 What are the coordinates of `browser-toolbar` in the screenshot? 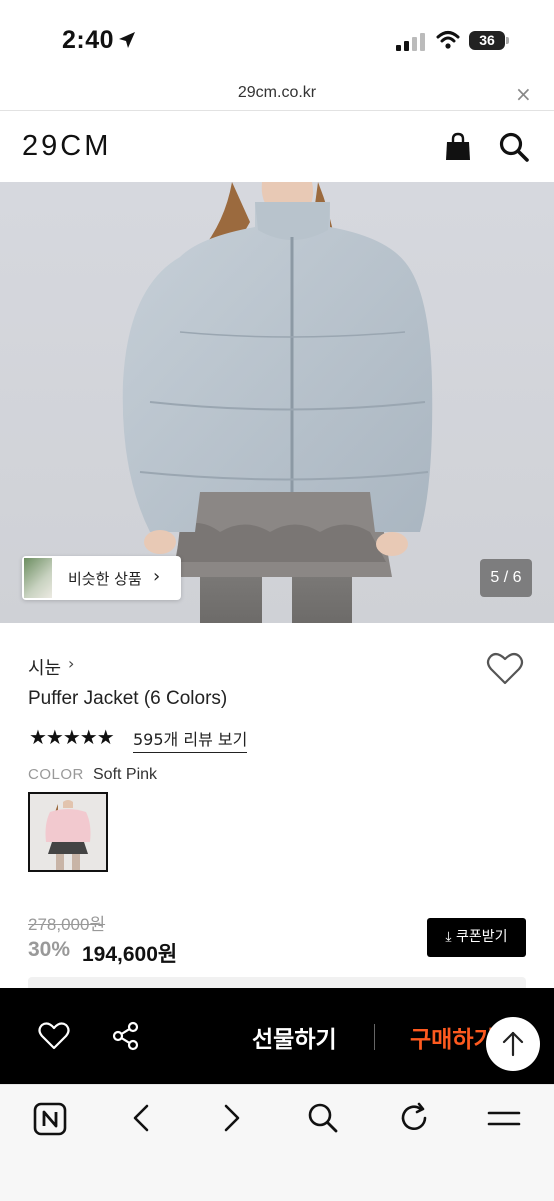 It's located at (277, 1142).